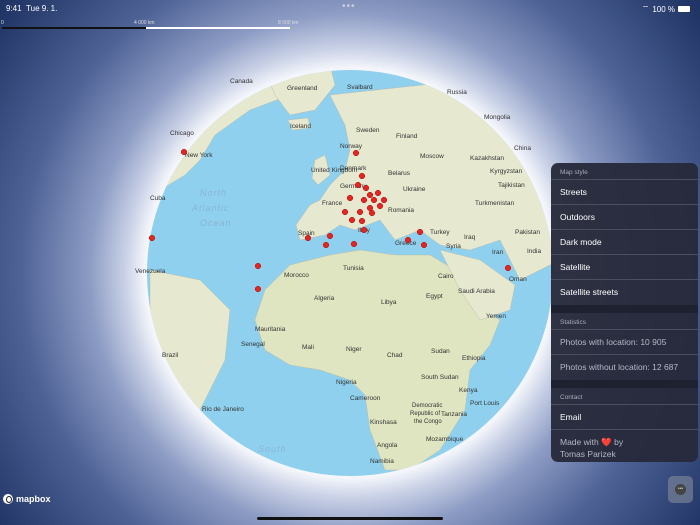 This screenshot has width=700, height=525. I want to click on ocean-label: South, so click(272, 449).